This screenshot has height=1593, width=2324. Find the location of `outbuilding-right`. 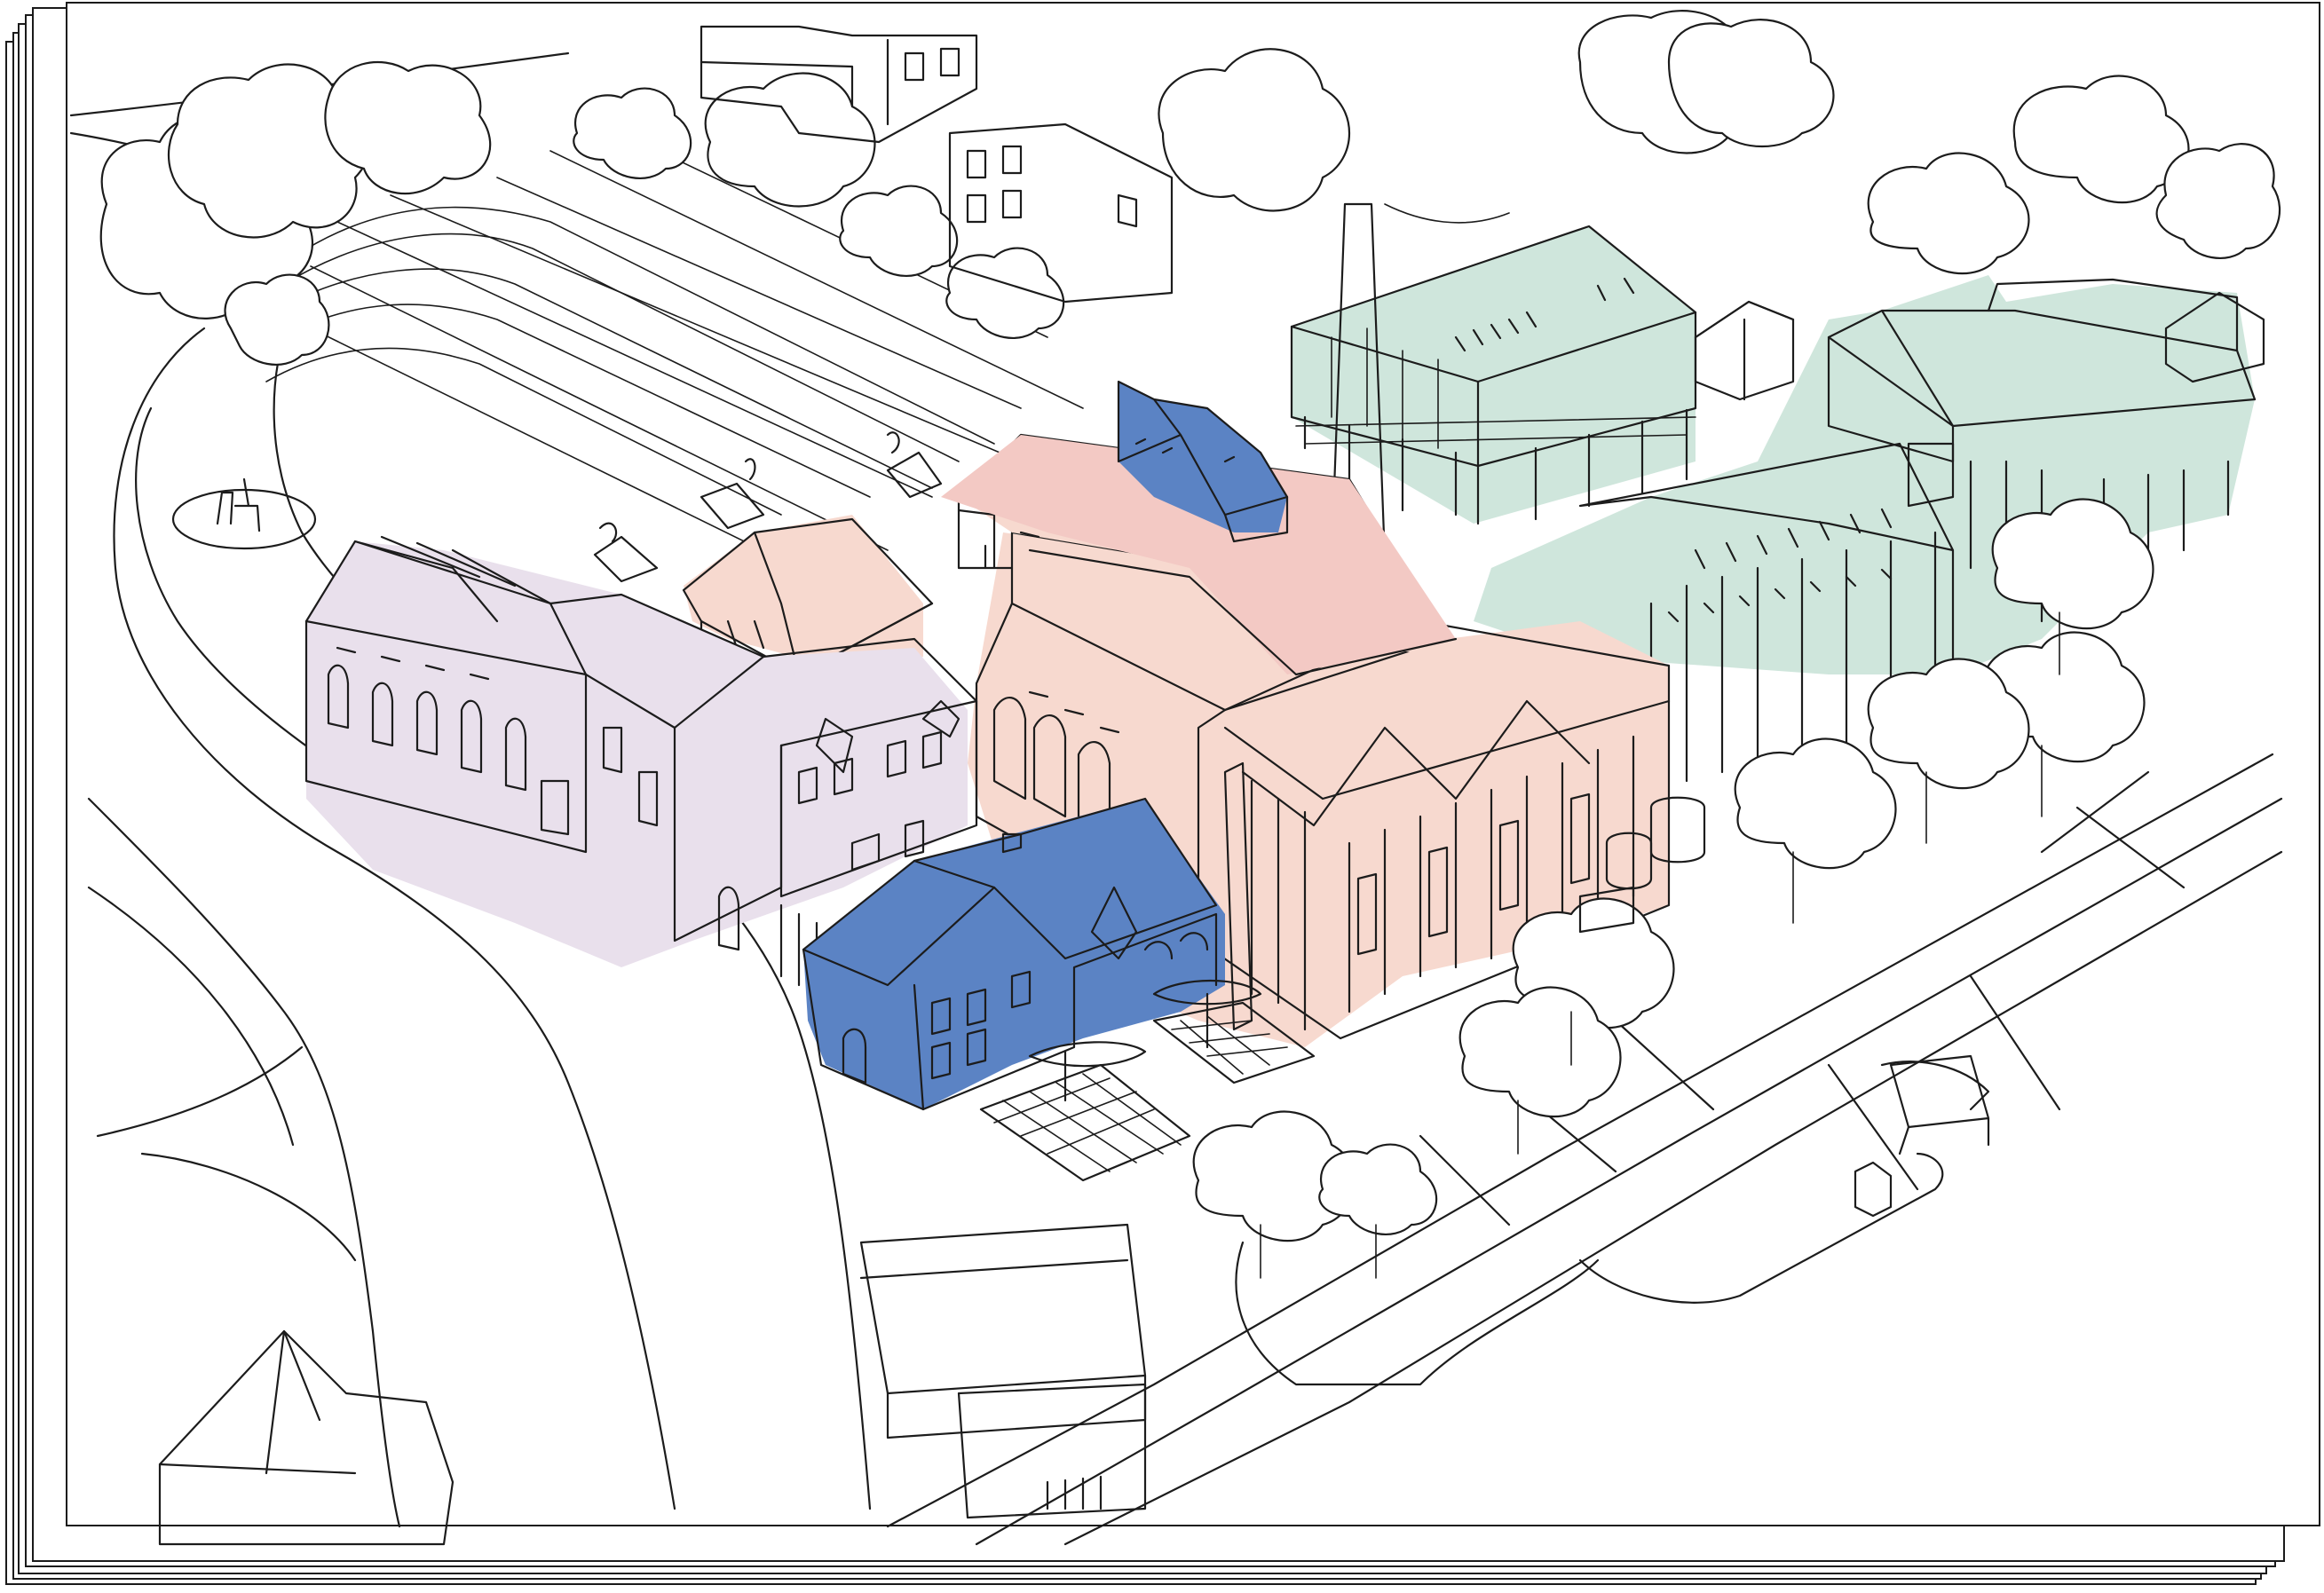

outbuilding-right is located at coordinates (1744, 350).